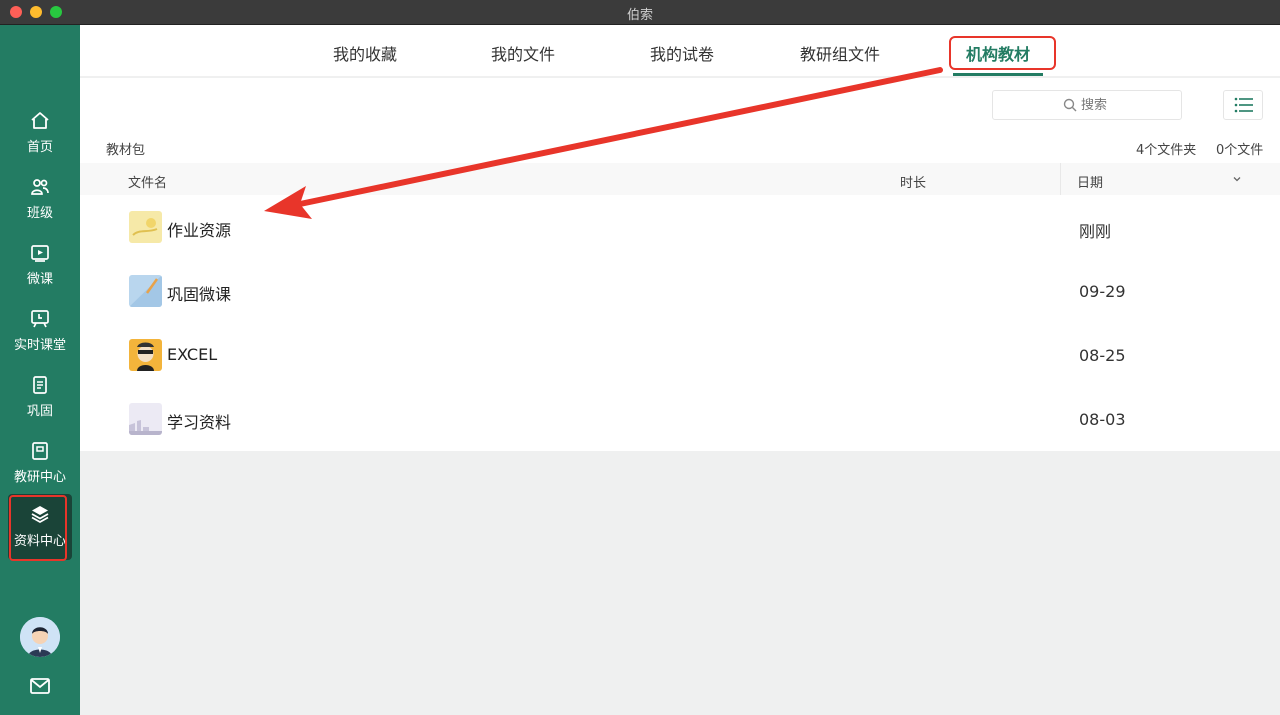  Describe the element at coordinates (40, 200) in the screenshot. I see `sidebar-item-class: 班级` at that location.